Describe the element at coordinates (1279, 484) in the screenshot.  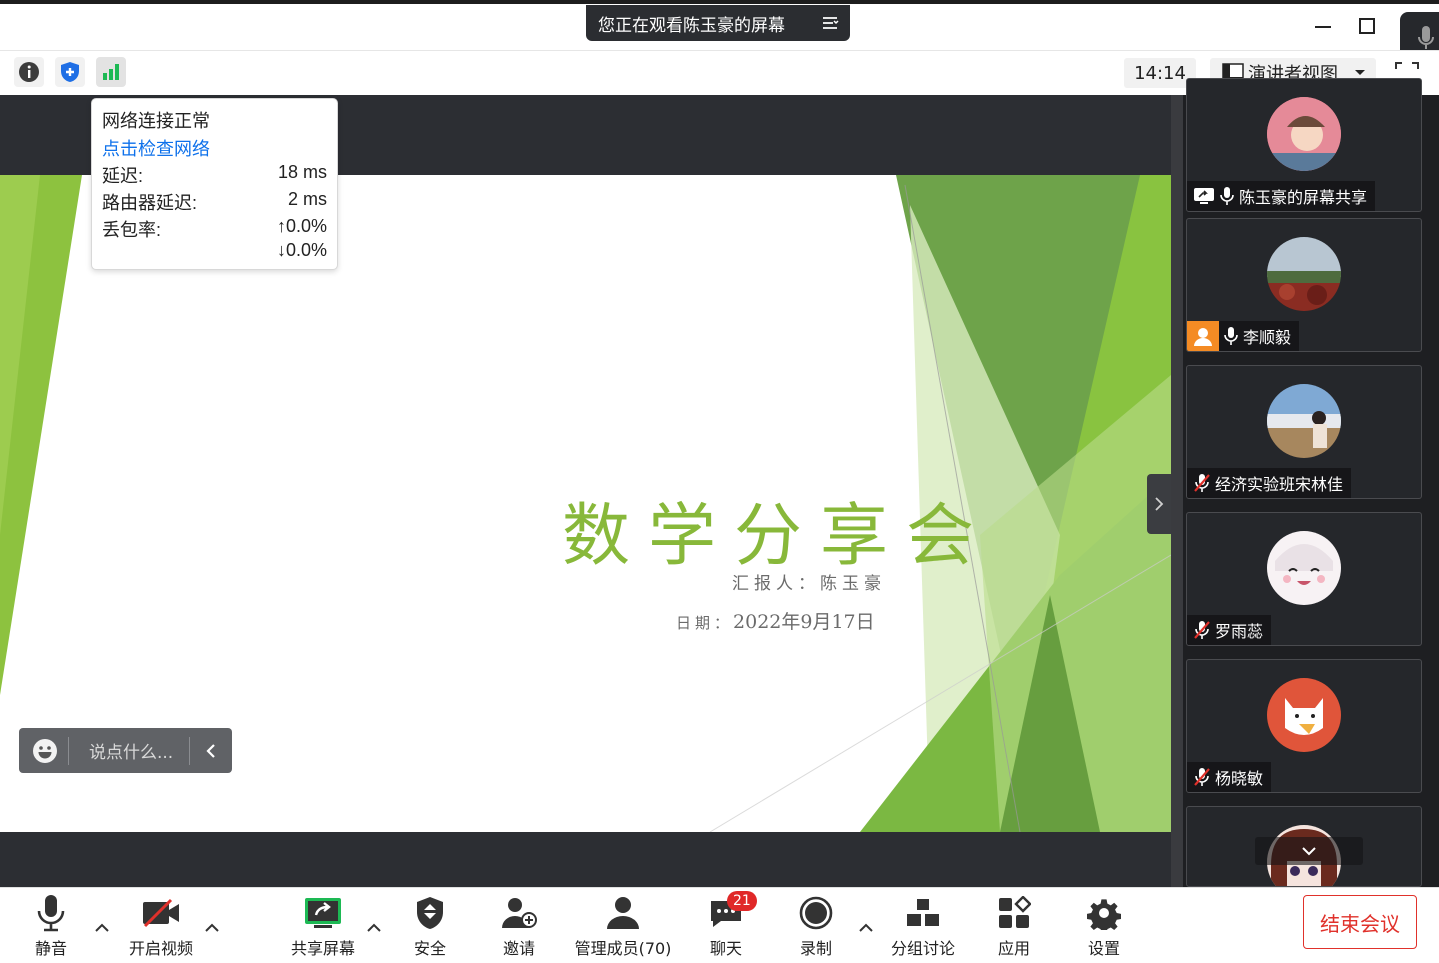
I see `participant-name: 经济实验班宋林佳` at that location.